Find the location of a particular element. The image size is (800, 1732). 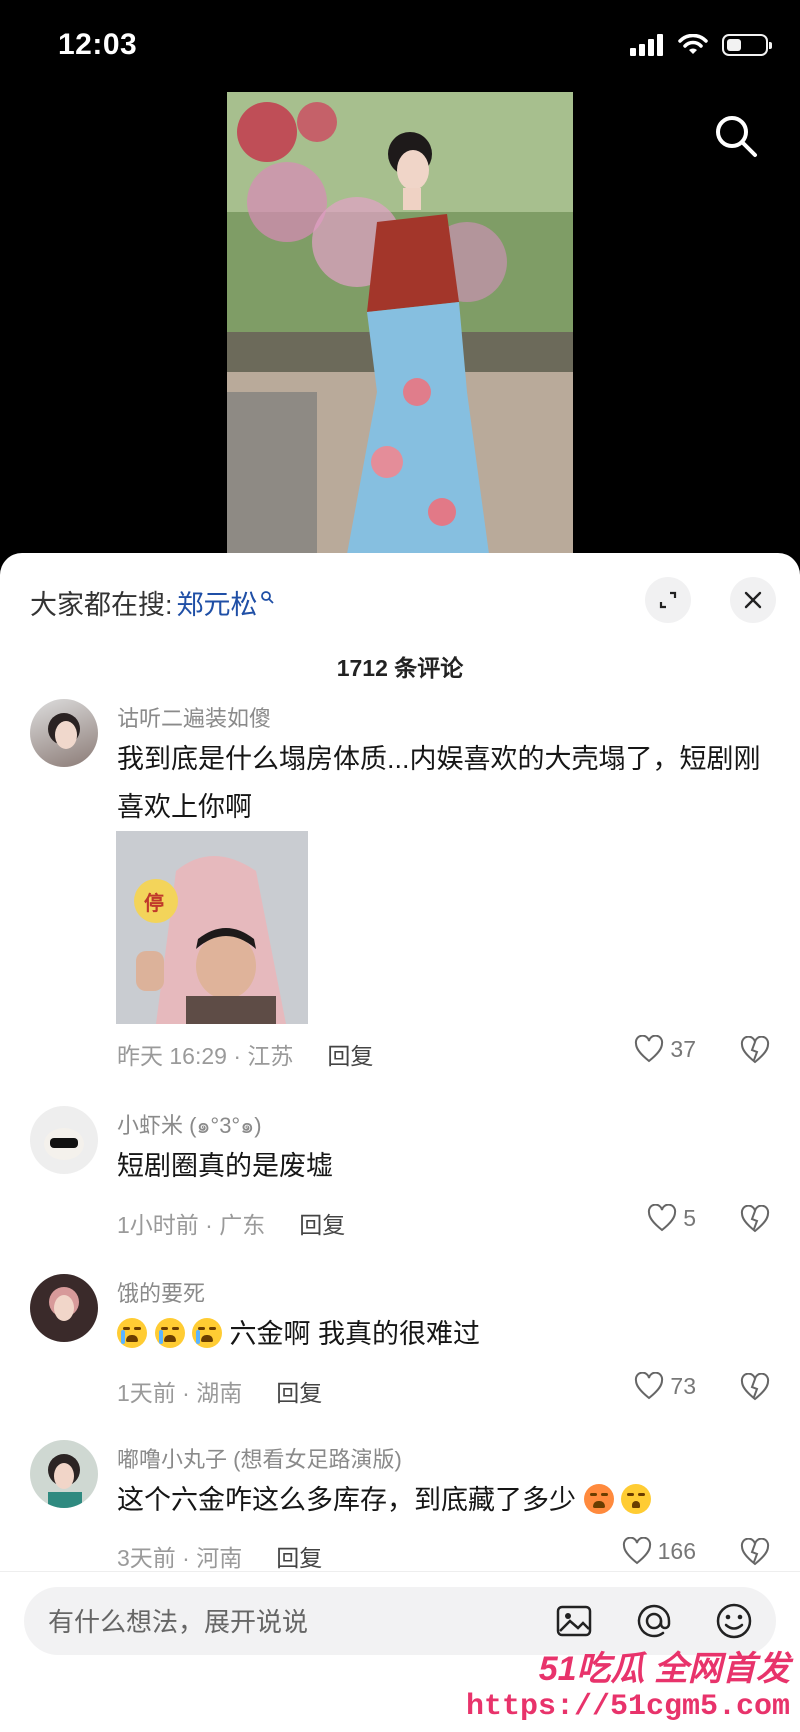

watermark: 51吃瓜 全网首发 https://51cgm5.com is located at coordinates (628, 1682).